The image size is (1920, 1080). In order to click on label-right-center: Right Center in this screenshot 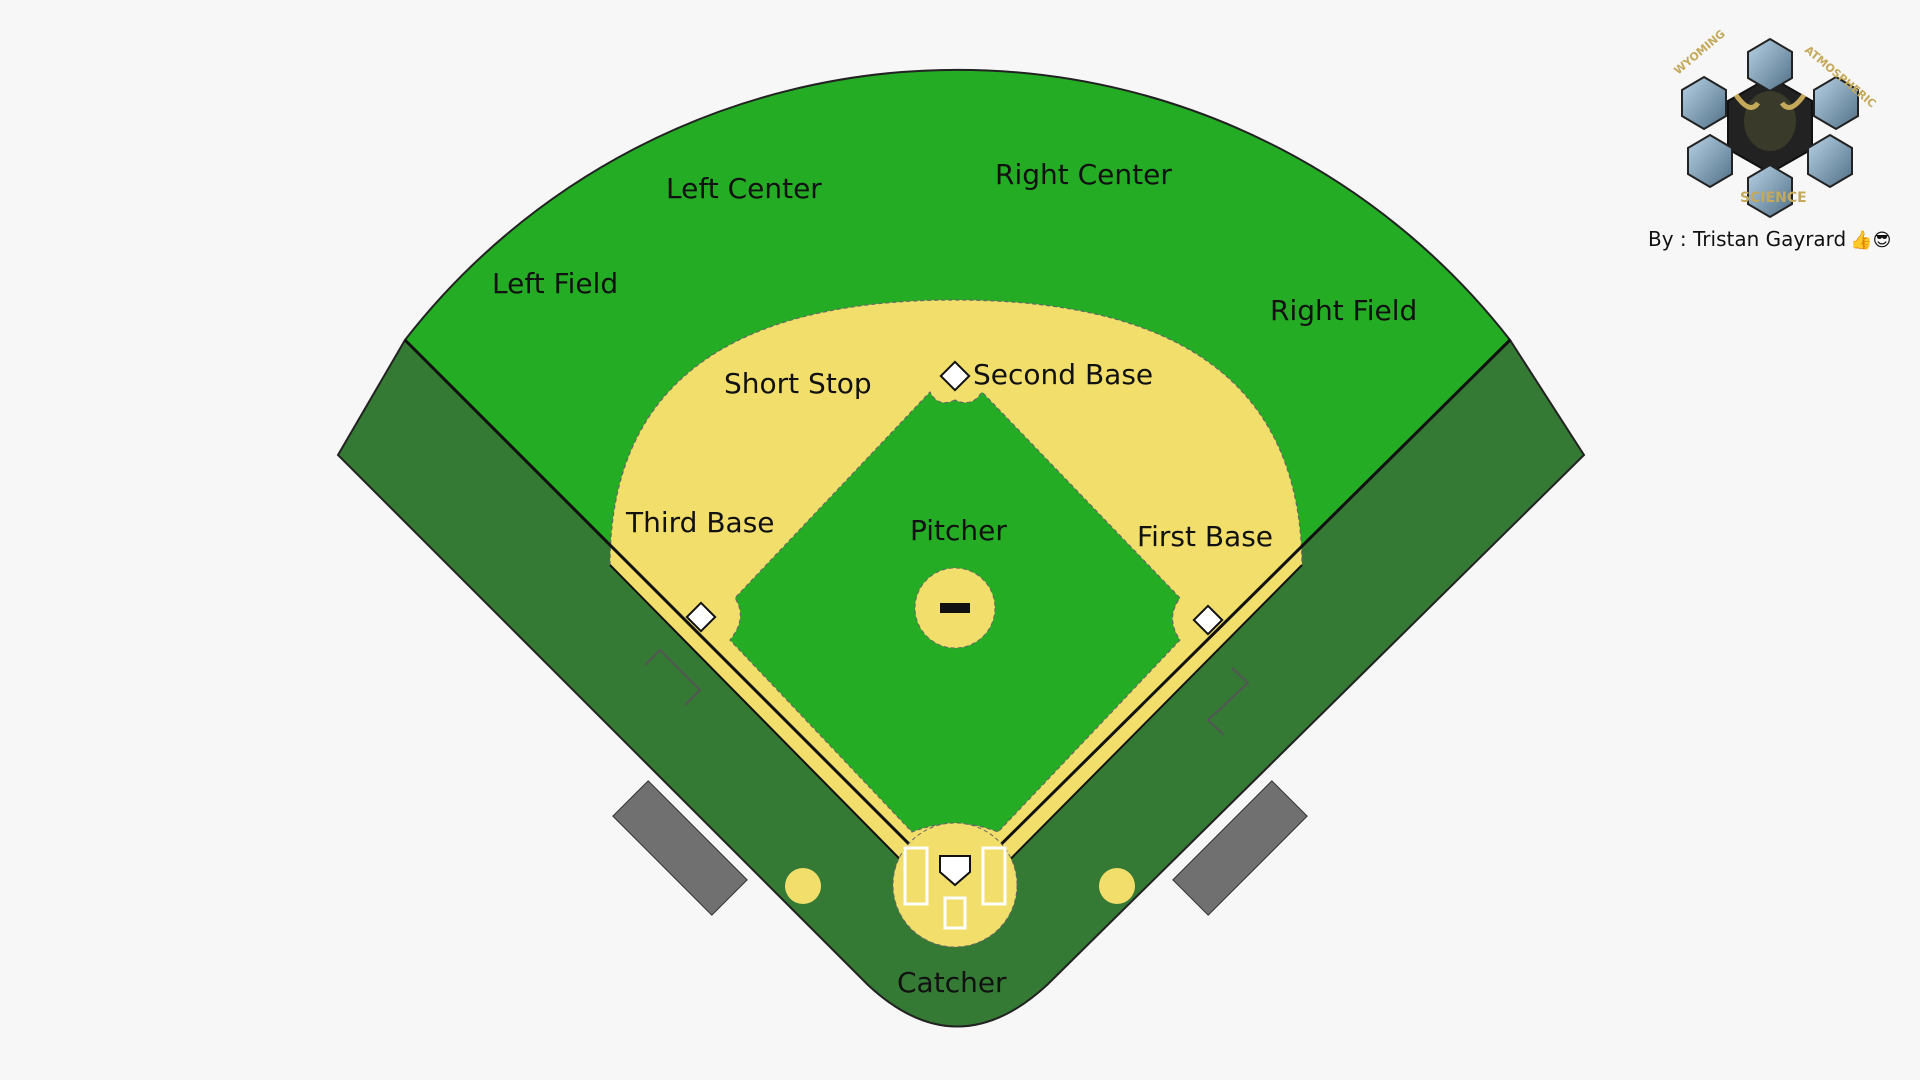, I will do `click(1083, 174)`.